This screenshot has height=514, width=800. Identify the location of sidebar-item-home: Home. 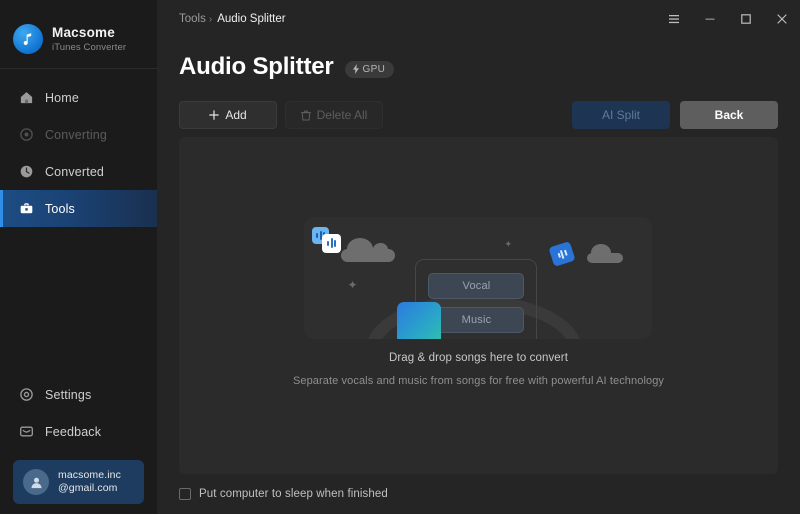
(78, 97).